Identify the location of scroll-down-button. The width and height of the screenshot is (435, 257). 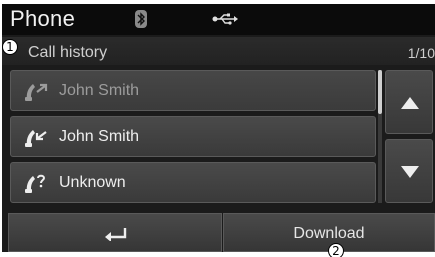
(409, 171).